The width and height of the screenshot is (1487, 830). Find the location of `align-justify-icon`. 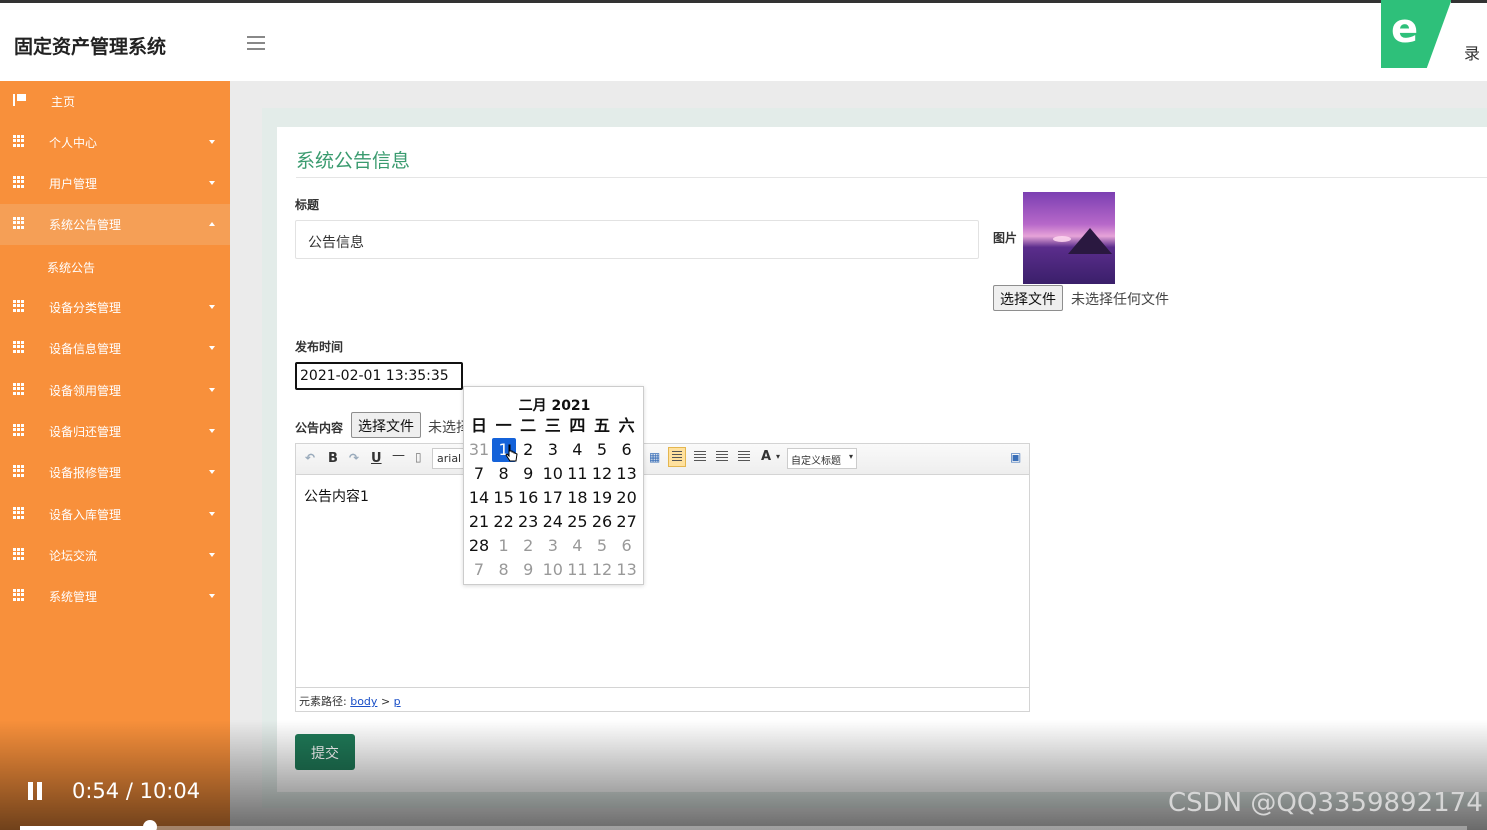

align-justify-icon is located at coordinates (744, 457).